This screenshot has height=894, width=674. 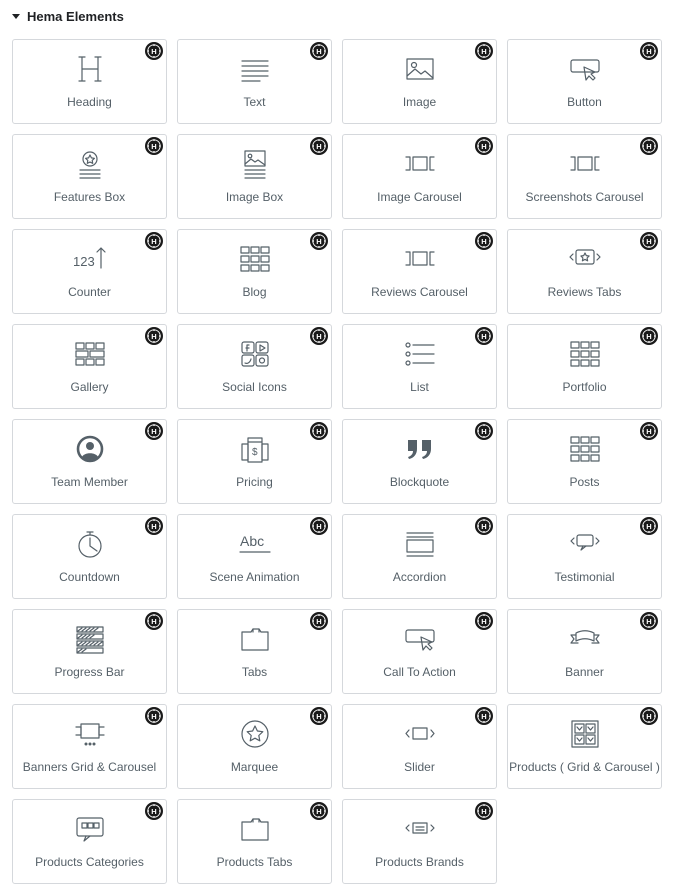 What do you see at coordinates (16, 16) in the screenshot?
I see `caret-down-icon` at bounding box center [16, 16].